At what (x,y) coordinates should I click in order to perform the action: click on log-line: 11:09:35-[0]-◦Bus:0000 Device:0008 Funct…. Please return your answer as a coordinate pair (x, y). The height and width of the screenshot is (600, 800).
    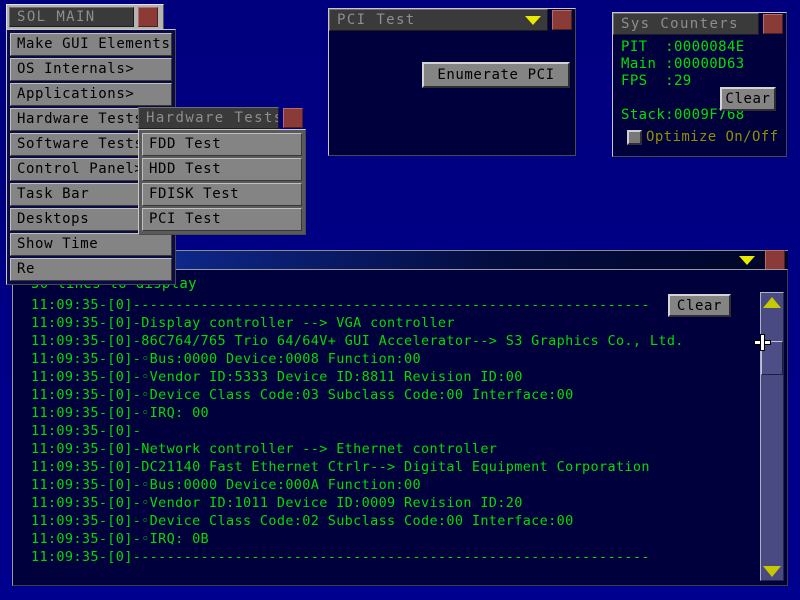
    Looking at the image, I should click on (226, 359).